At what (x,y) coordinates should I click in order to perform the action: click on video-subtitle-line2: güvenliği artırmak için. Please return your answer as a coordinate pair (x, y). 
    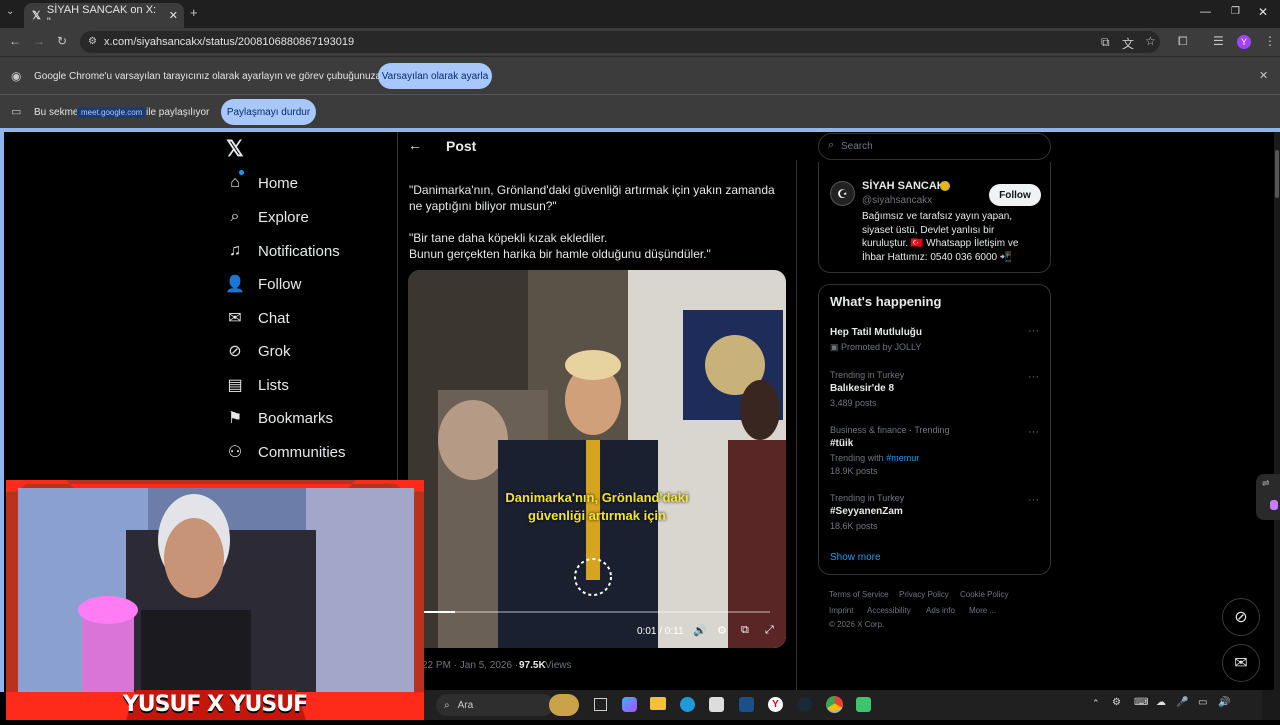
    Looking at the image, I should click on (597, 515).